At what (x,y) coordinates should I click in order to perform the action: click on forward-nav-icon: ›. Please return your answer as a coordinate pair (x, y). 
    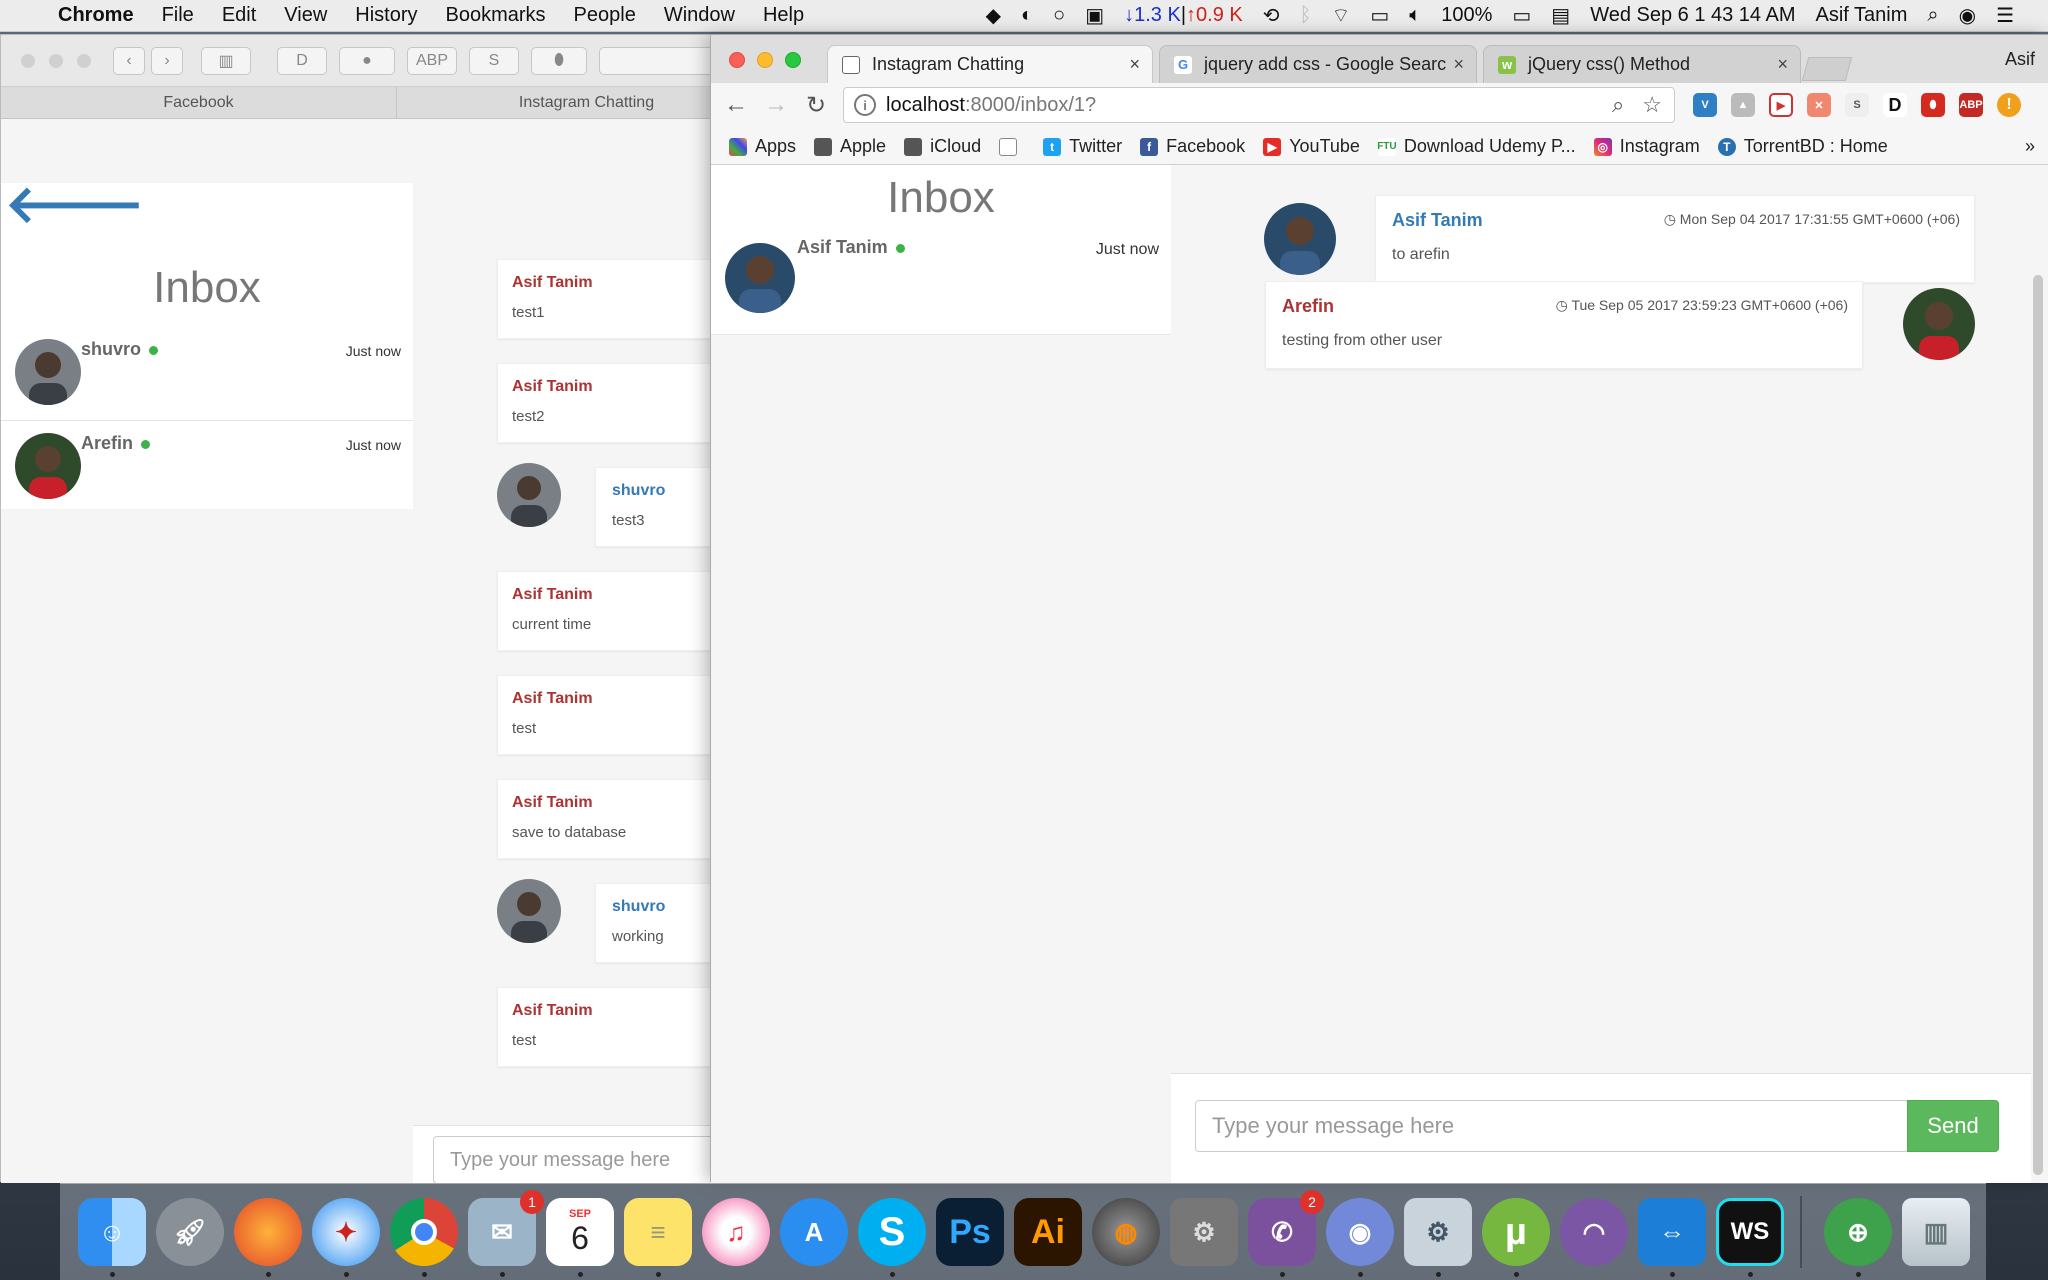
    Looking at the image, I should click on (167, 61).